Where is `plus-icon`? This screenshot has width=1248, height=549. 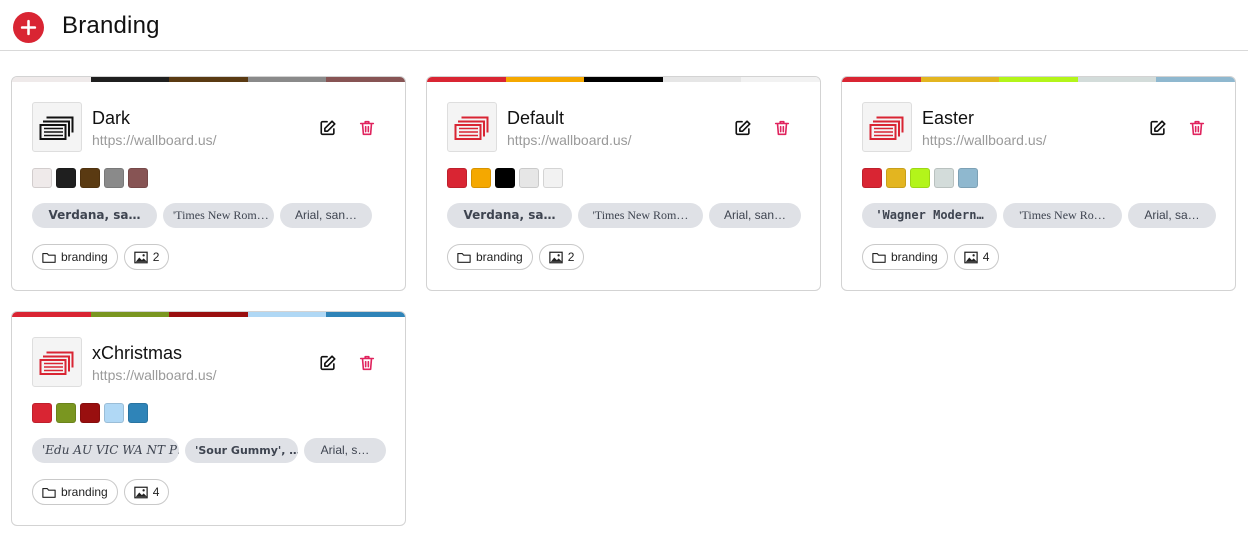
plus-icon is located at coordinates (28, 27).